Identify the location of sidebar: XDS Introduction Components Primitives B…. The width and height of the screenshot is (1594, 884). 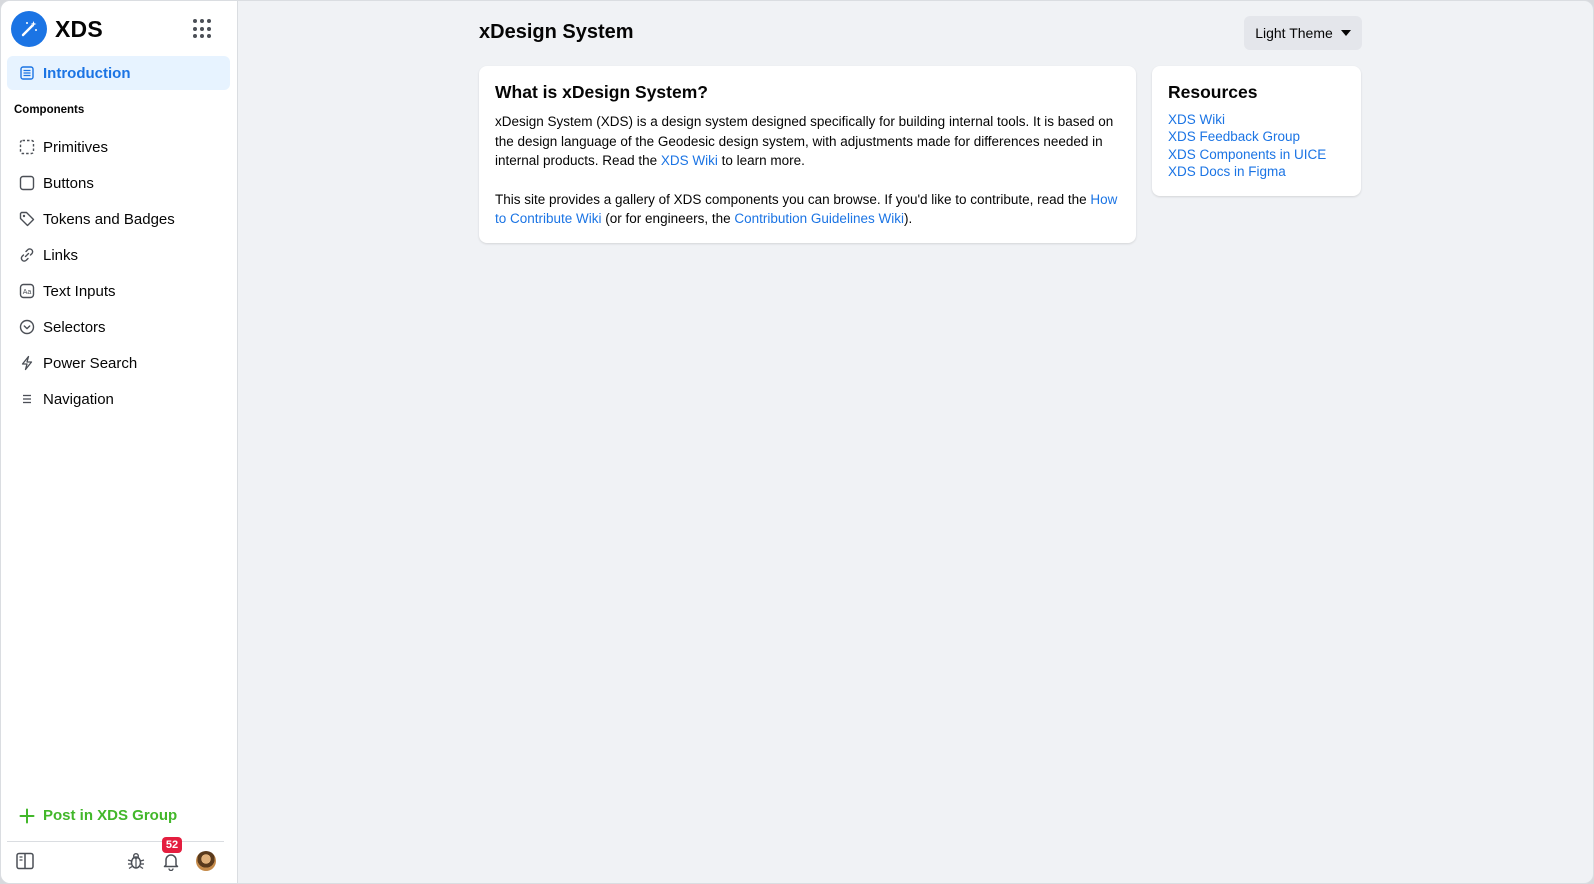
(119, 442).